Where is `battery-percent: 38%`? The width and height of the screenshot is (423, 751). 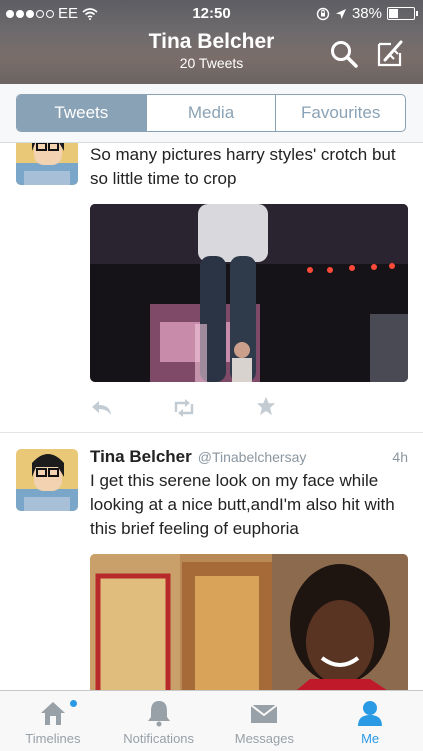 battery-percent: 38% is located at coordinates (366, 13).